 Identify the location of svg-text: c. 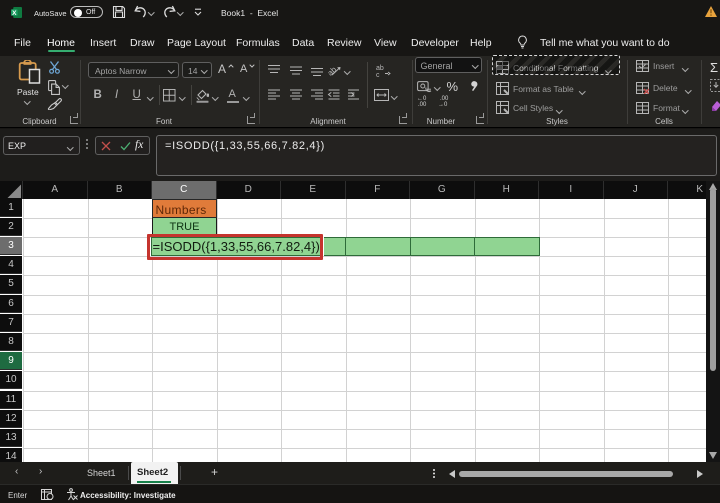
(378, 74).